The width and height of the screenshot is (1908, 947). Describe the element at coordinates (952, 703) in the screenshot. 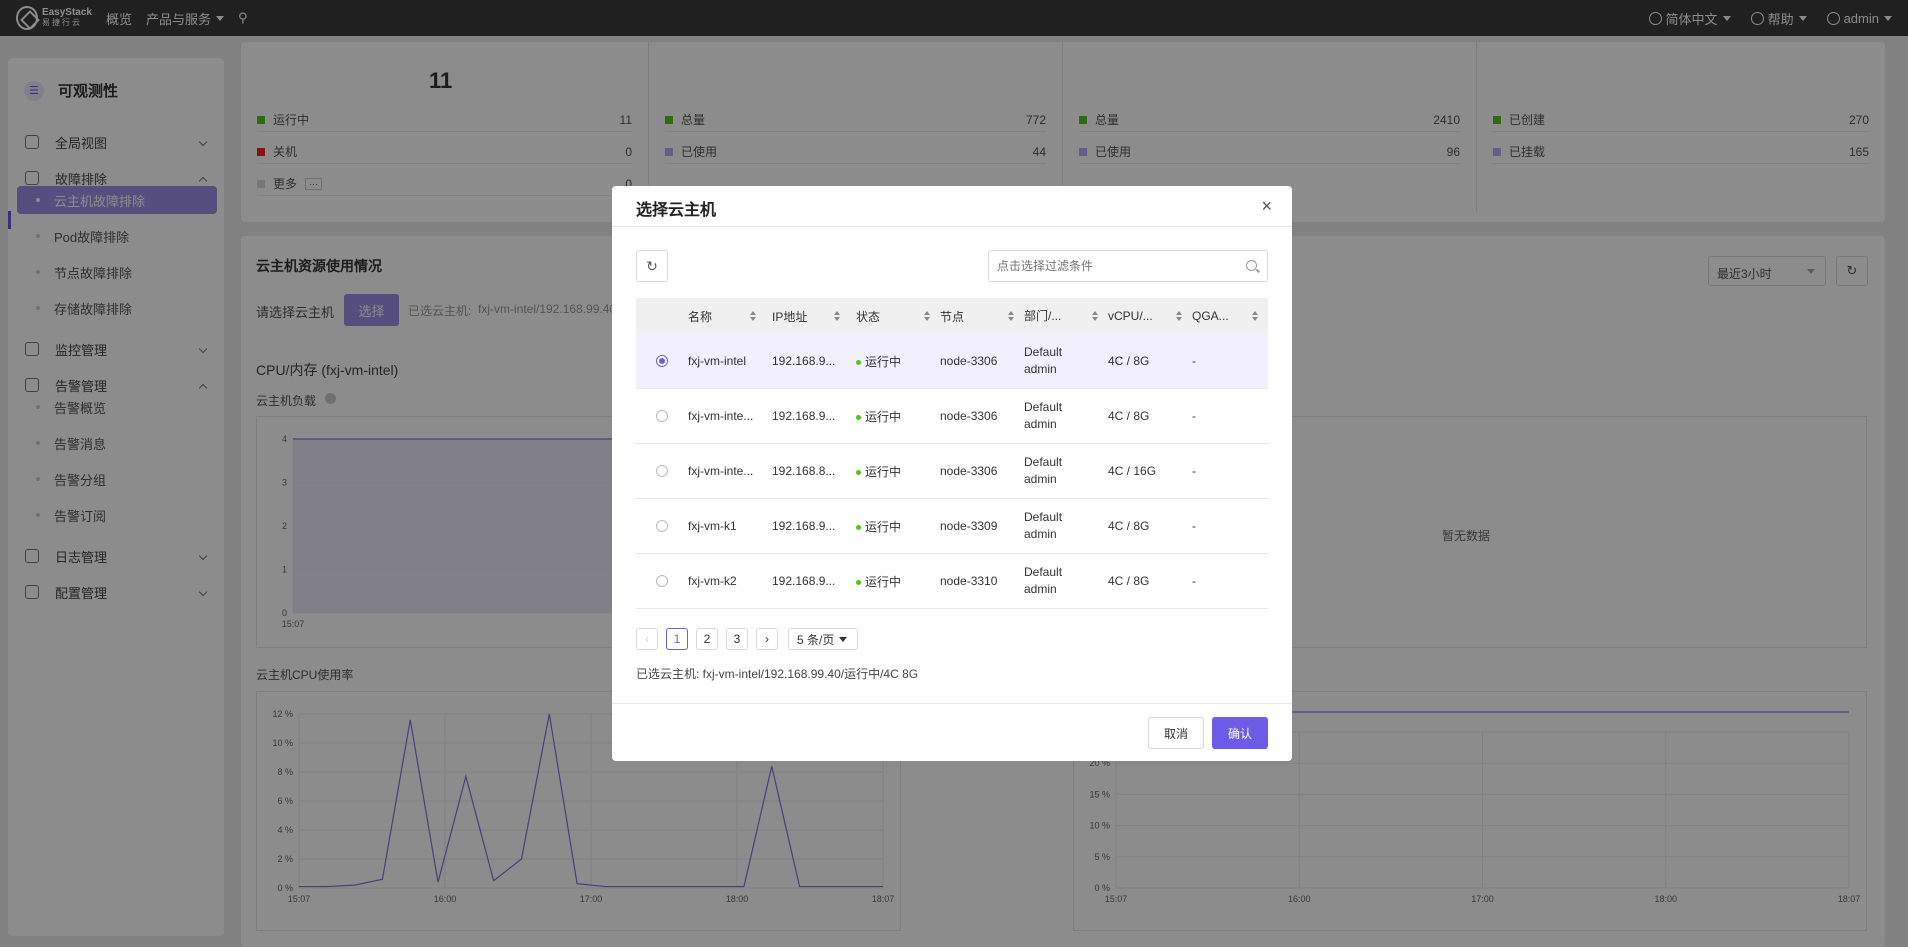

I see `dialog-footer-divider` at that location.